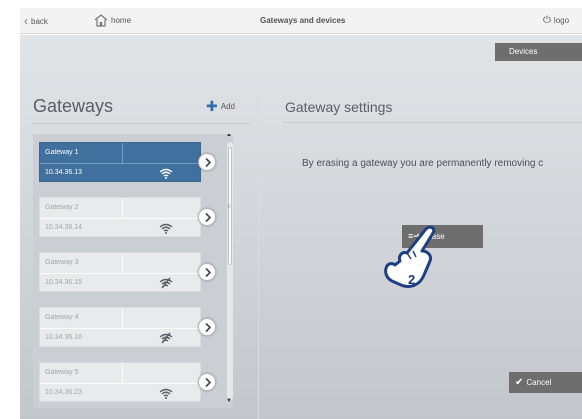 Image resolution: width=582 pixels, height=419 pixels. I want to click on home-button: home, so click(112, 21).